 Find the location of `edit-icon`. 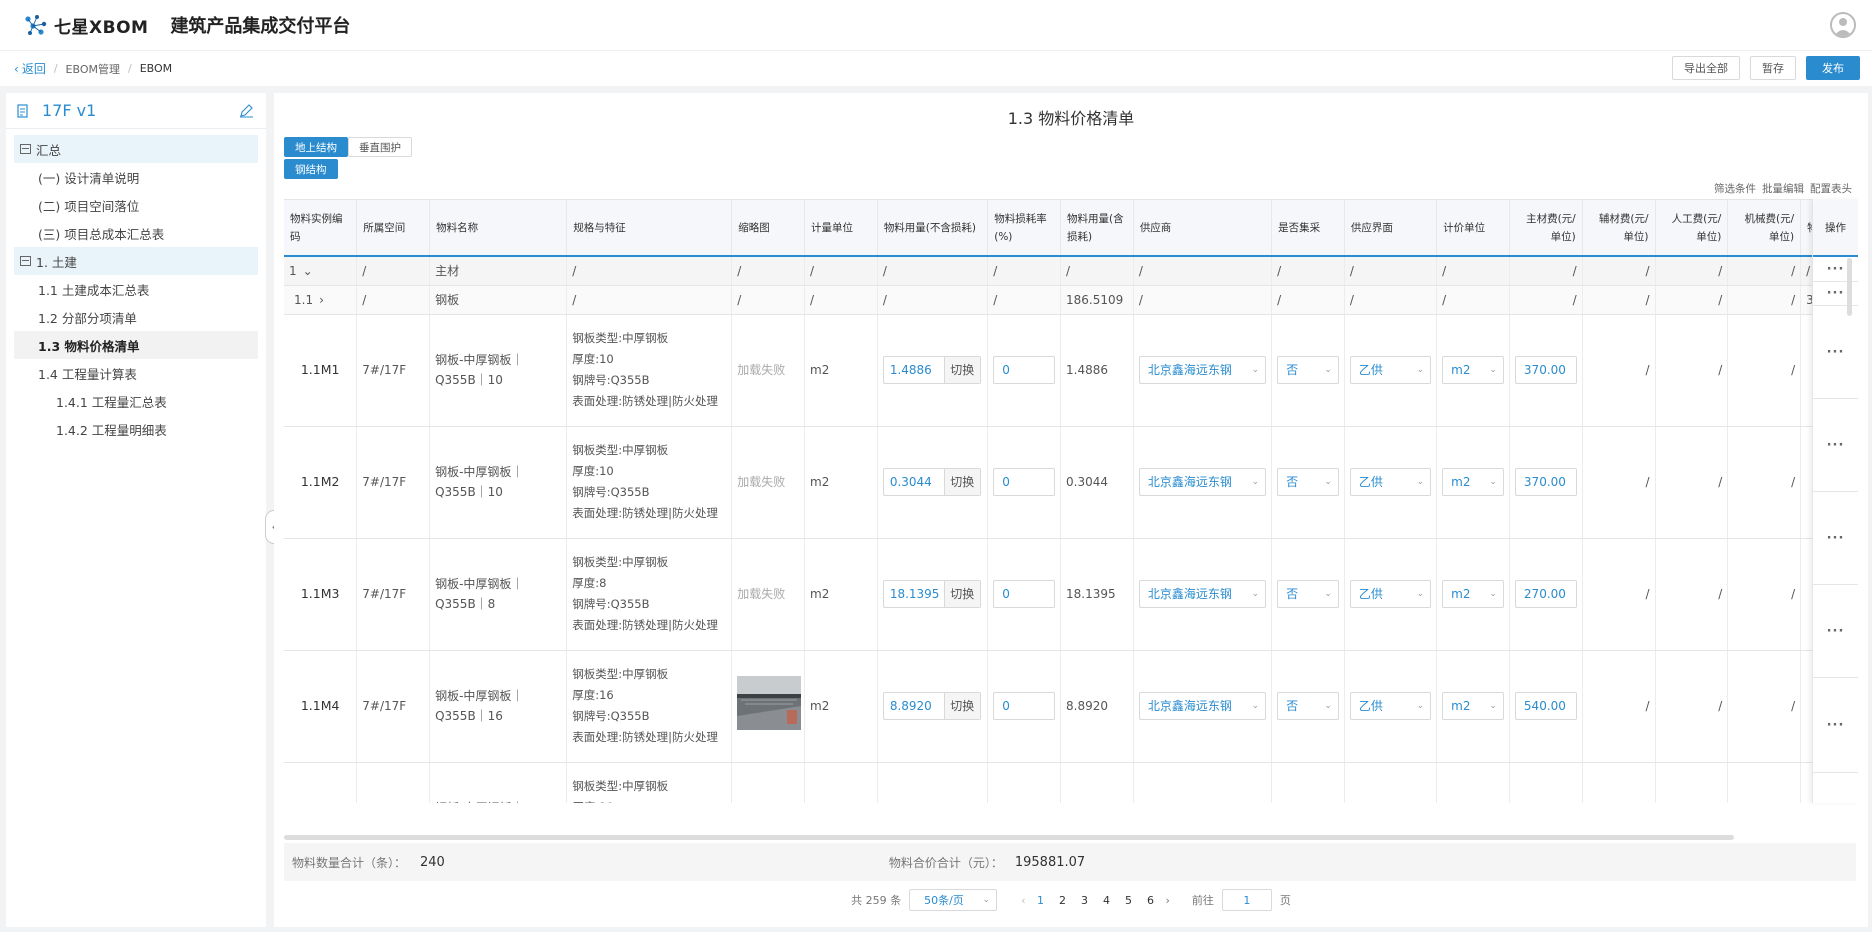

edit-icon is located at coordinates (246, 110).